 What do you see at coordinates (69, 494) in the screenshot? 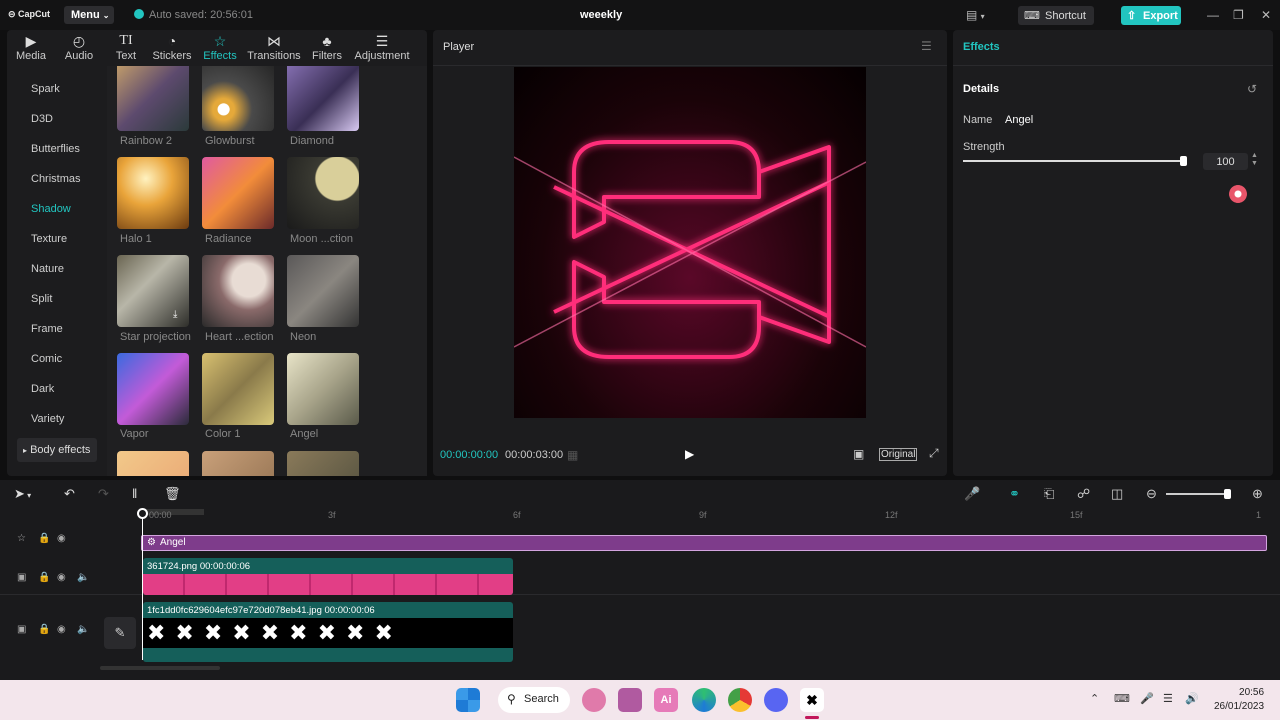
I see `undo-icon: ↶` at bounding box center [69, 494].